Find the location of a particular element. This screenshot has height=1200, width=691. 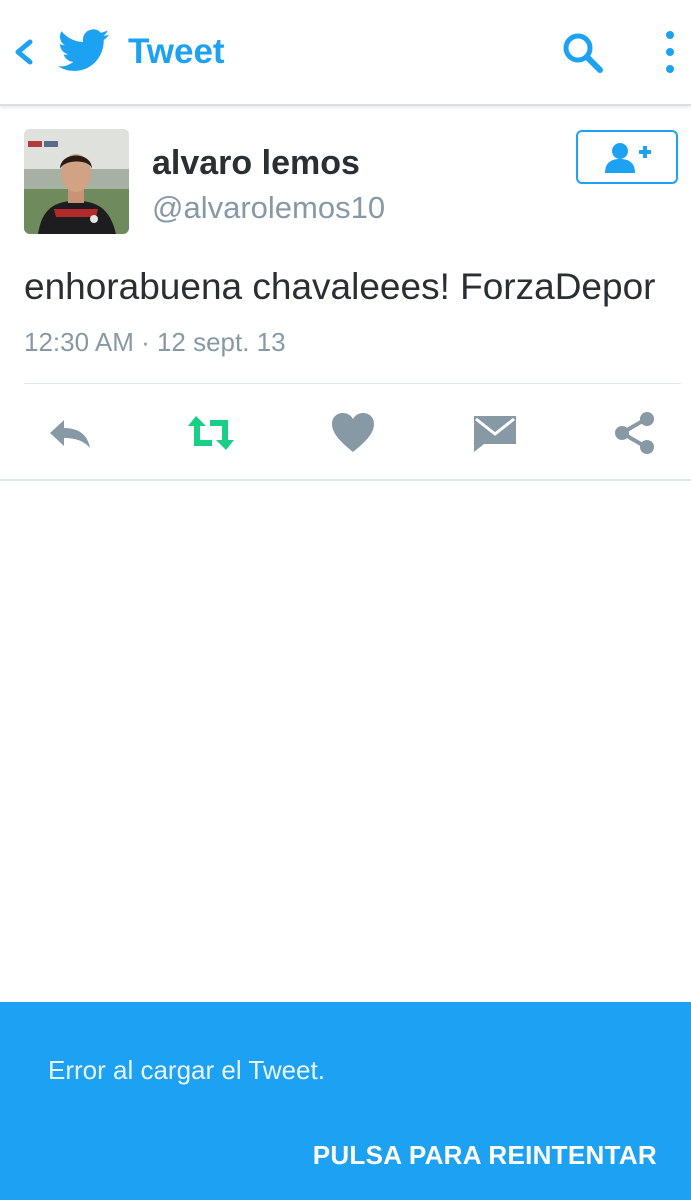

tweet-actions is located at coordinates (345, 432).